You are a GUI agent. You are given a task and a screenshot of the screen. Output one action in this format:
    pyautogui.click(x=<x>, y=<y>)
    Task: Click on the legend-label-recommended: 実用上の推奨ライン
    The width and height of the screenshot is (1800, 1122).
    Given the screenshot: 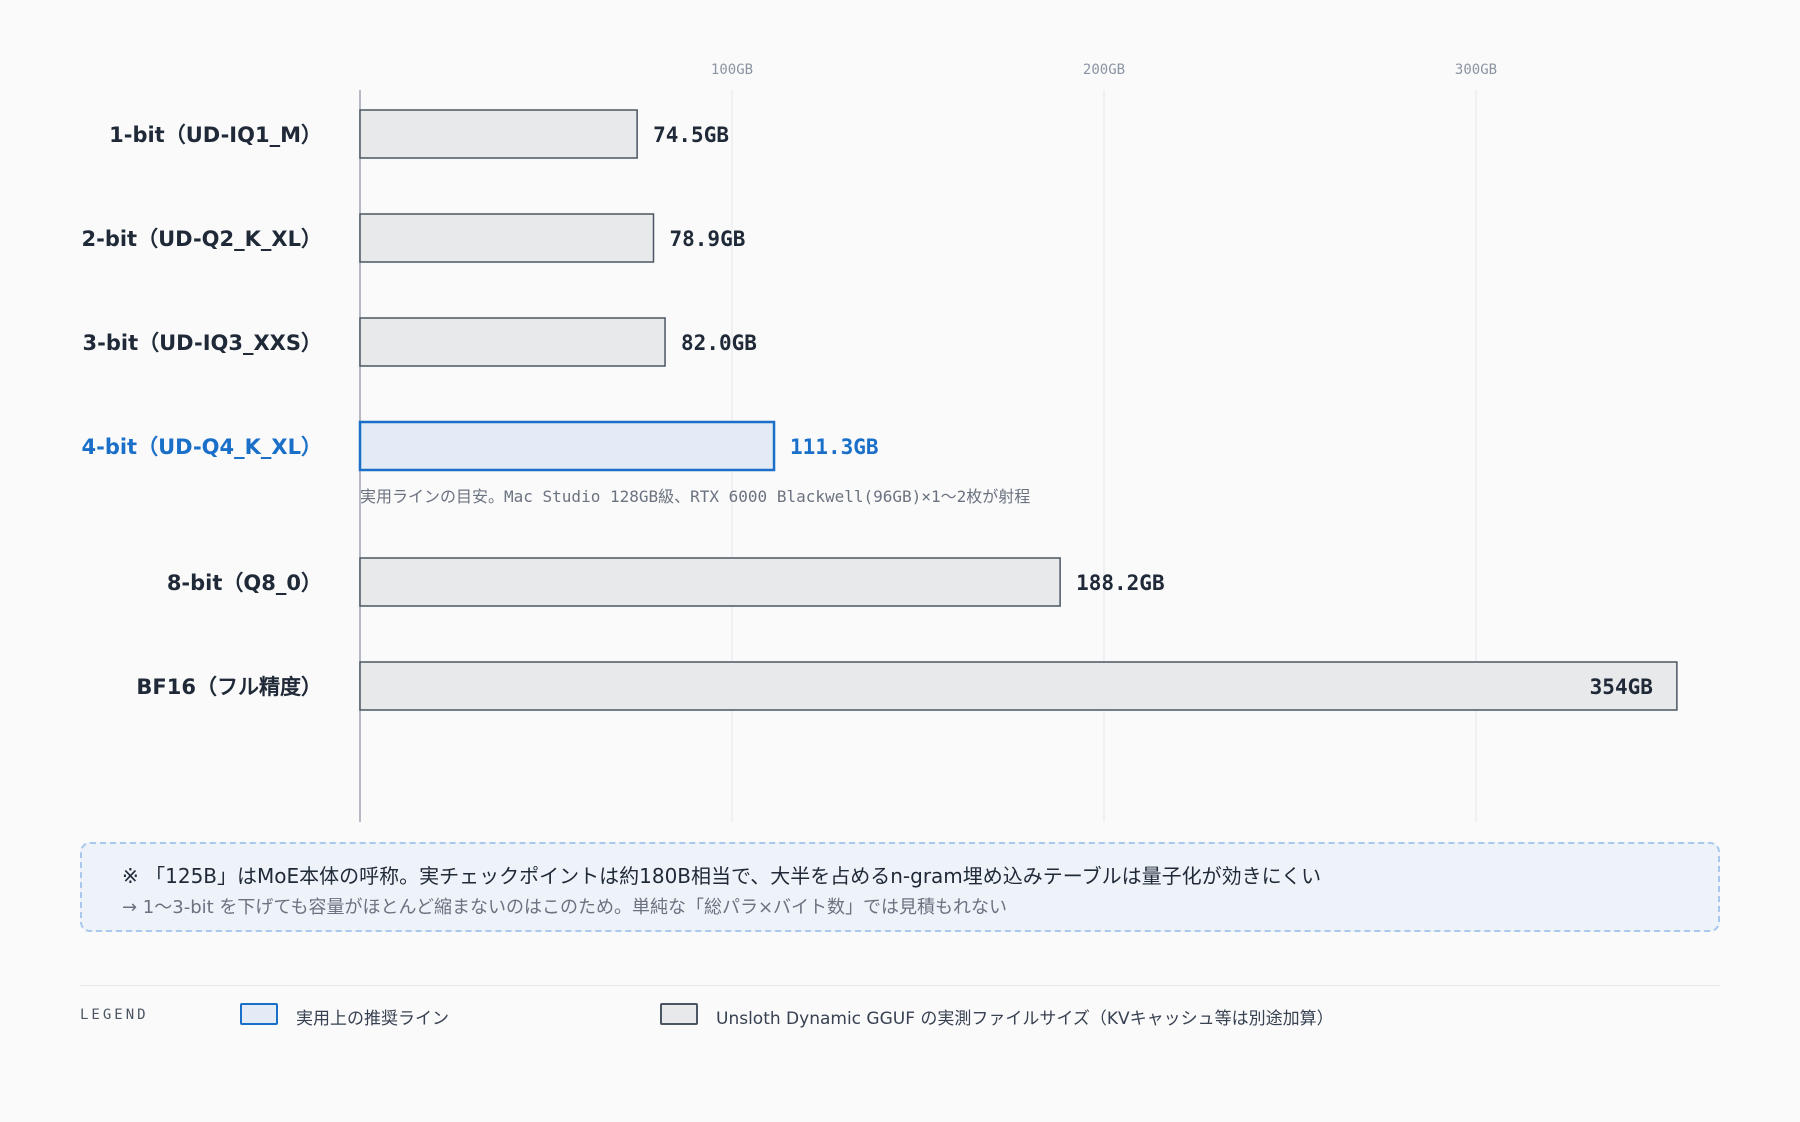 What is the action you would take?
    pyautogui.click(x=372, y=1019)
    